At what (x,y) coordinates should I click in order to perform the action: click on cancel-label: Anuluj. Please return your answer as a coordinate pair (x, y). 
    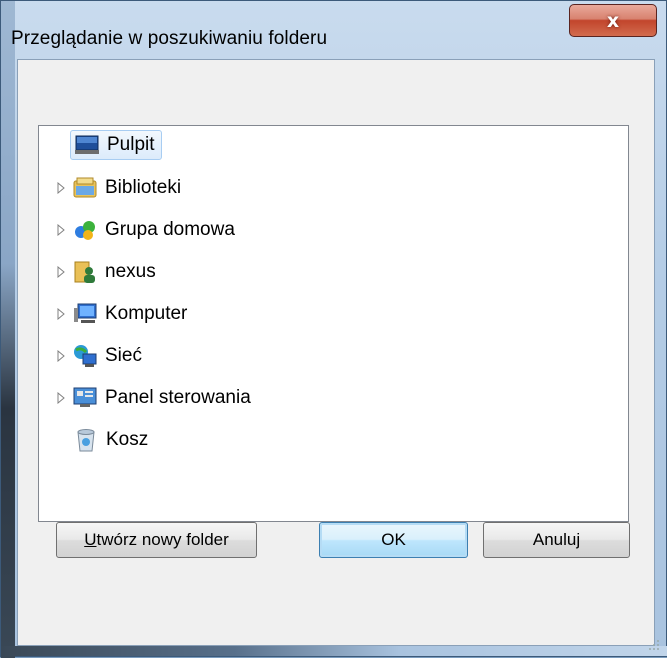
    Looking at the image, I should click on (556, 539).